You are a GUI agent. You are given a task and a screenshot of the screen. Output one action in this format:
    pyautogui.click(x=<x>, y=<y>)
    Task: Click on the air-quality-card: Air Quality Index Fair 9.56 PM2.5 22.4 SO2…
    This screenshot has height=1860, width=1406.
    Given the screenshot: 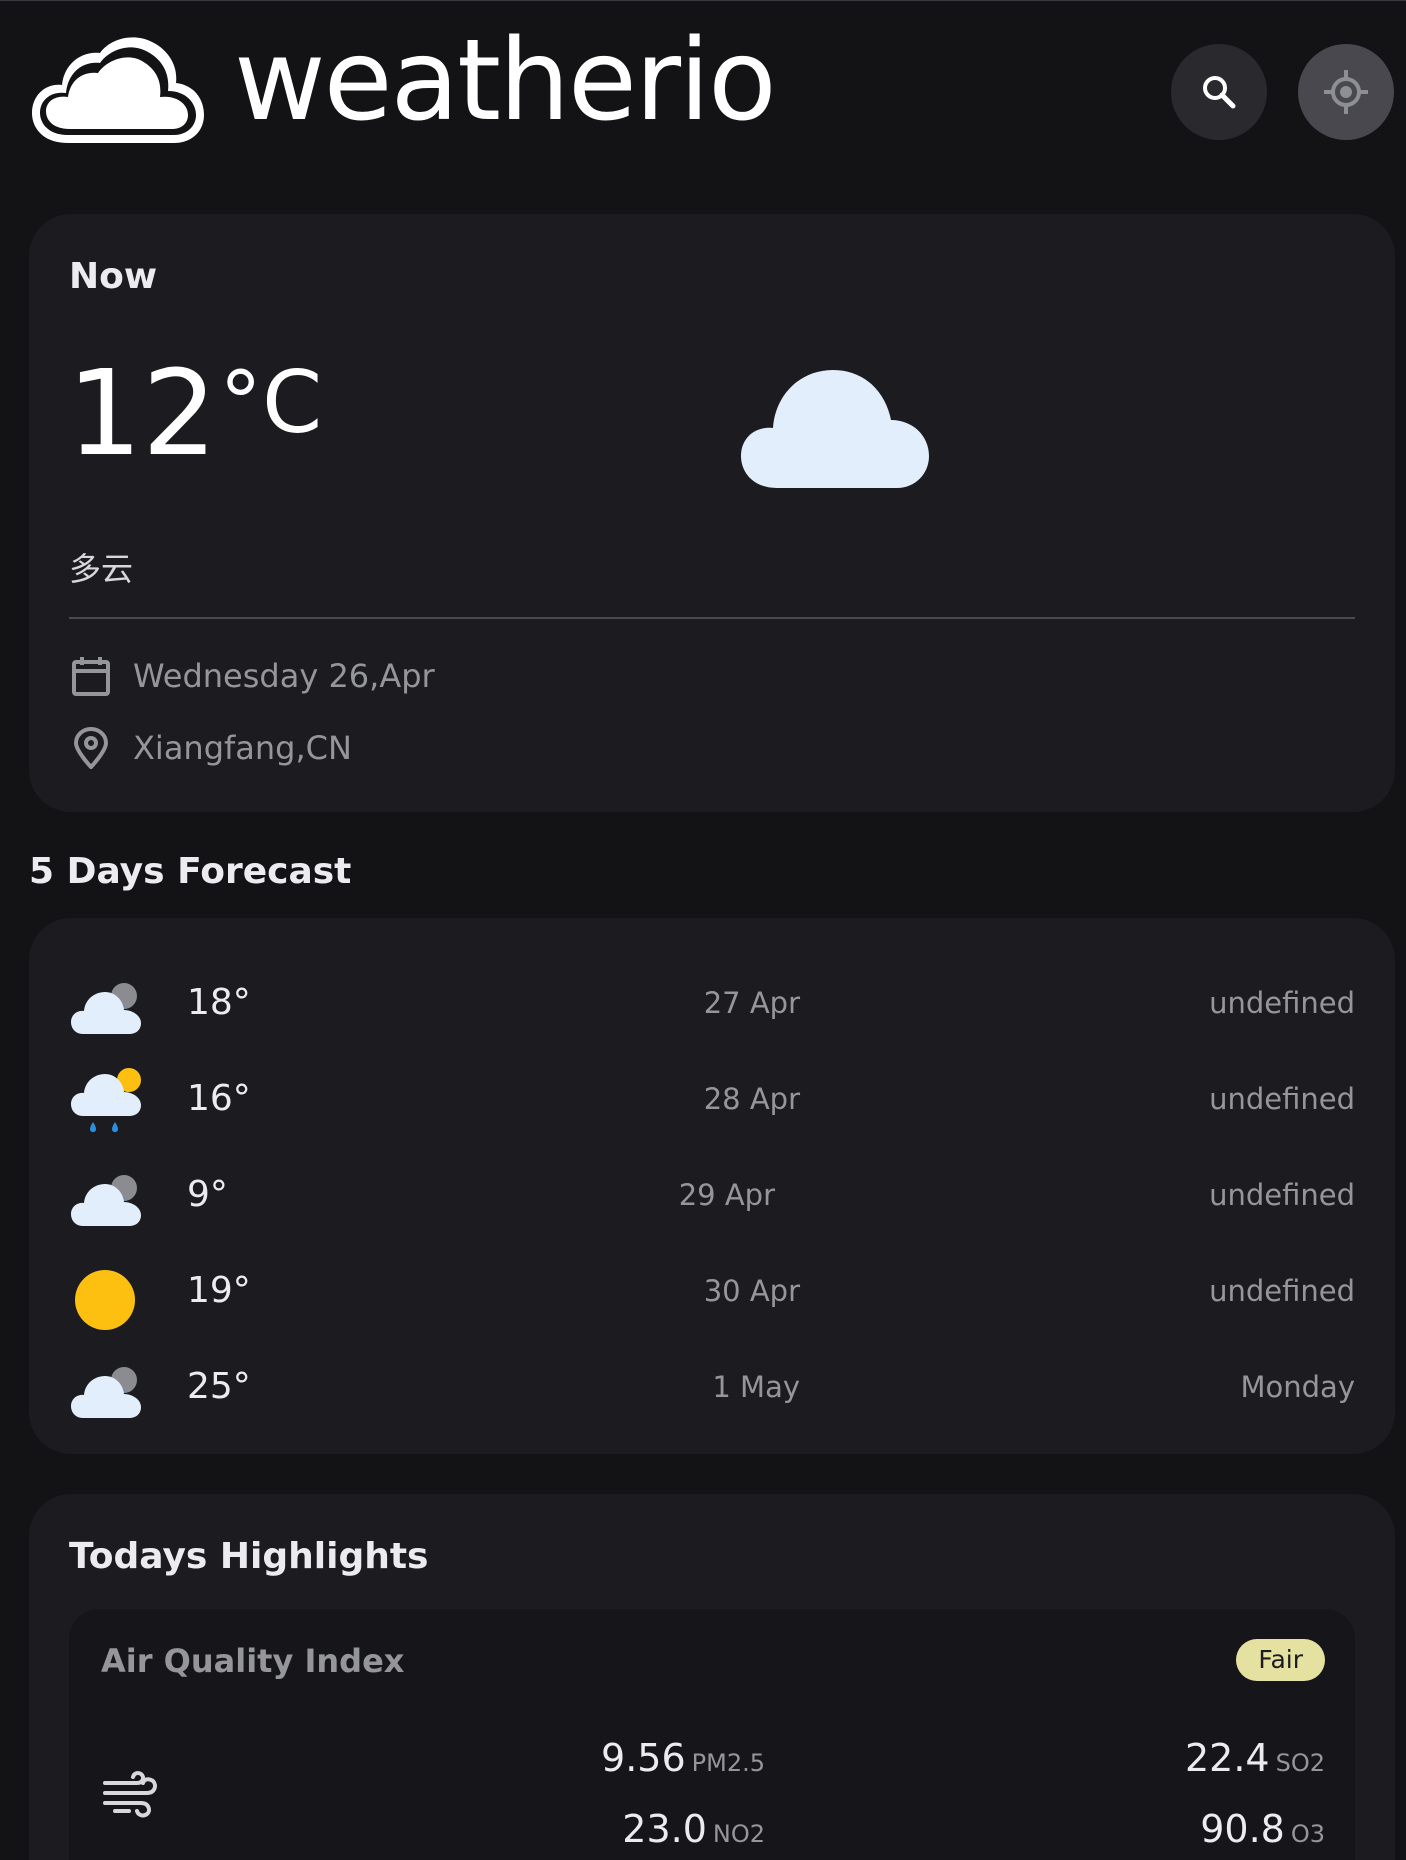 What is the action you would take?
    pyautogui.click(x=712, y=1734)
    